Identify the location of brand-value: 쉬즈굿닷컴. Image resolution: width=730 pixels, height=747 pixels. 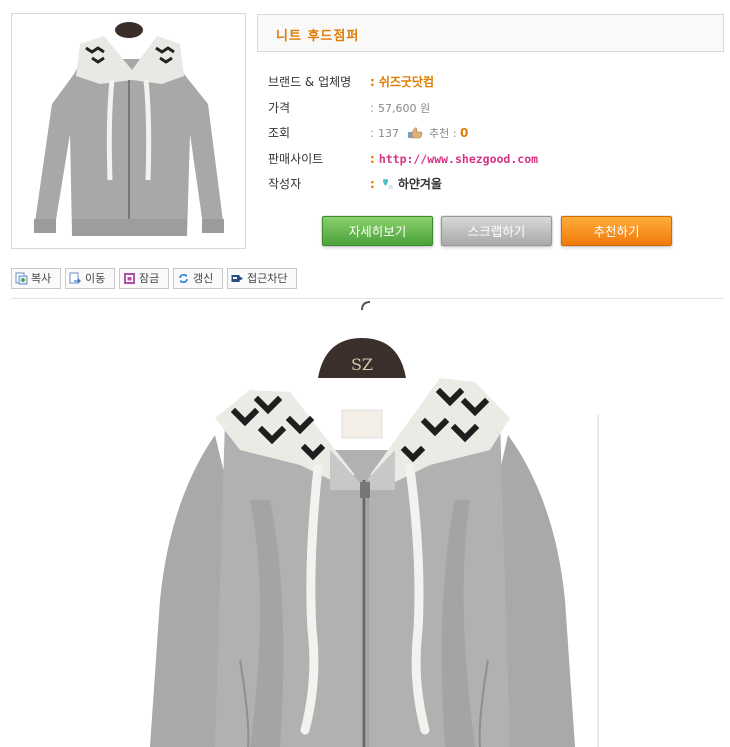
(406, 82).